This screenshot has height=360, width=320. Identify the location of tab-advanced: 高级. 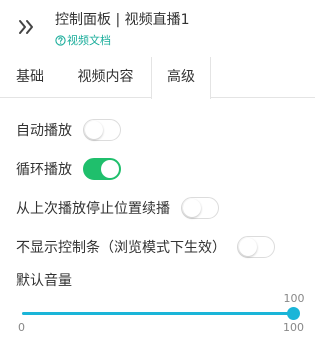
(181, 78).